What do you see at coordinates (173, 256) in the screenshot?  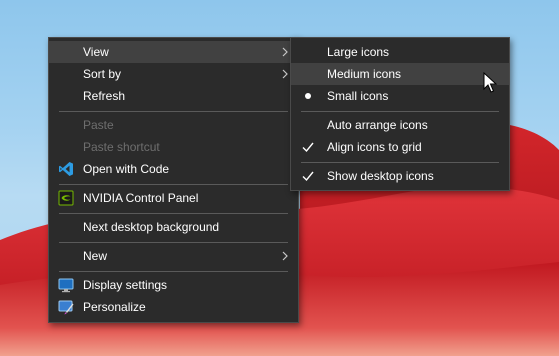 I see `menu-item-new: New` at bounding box center [173, 256].